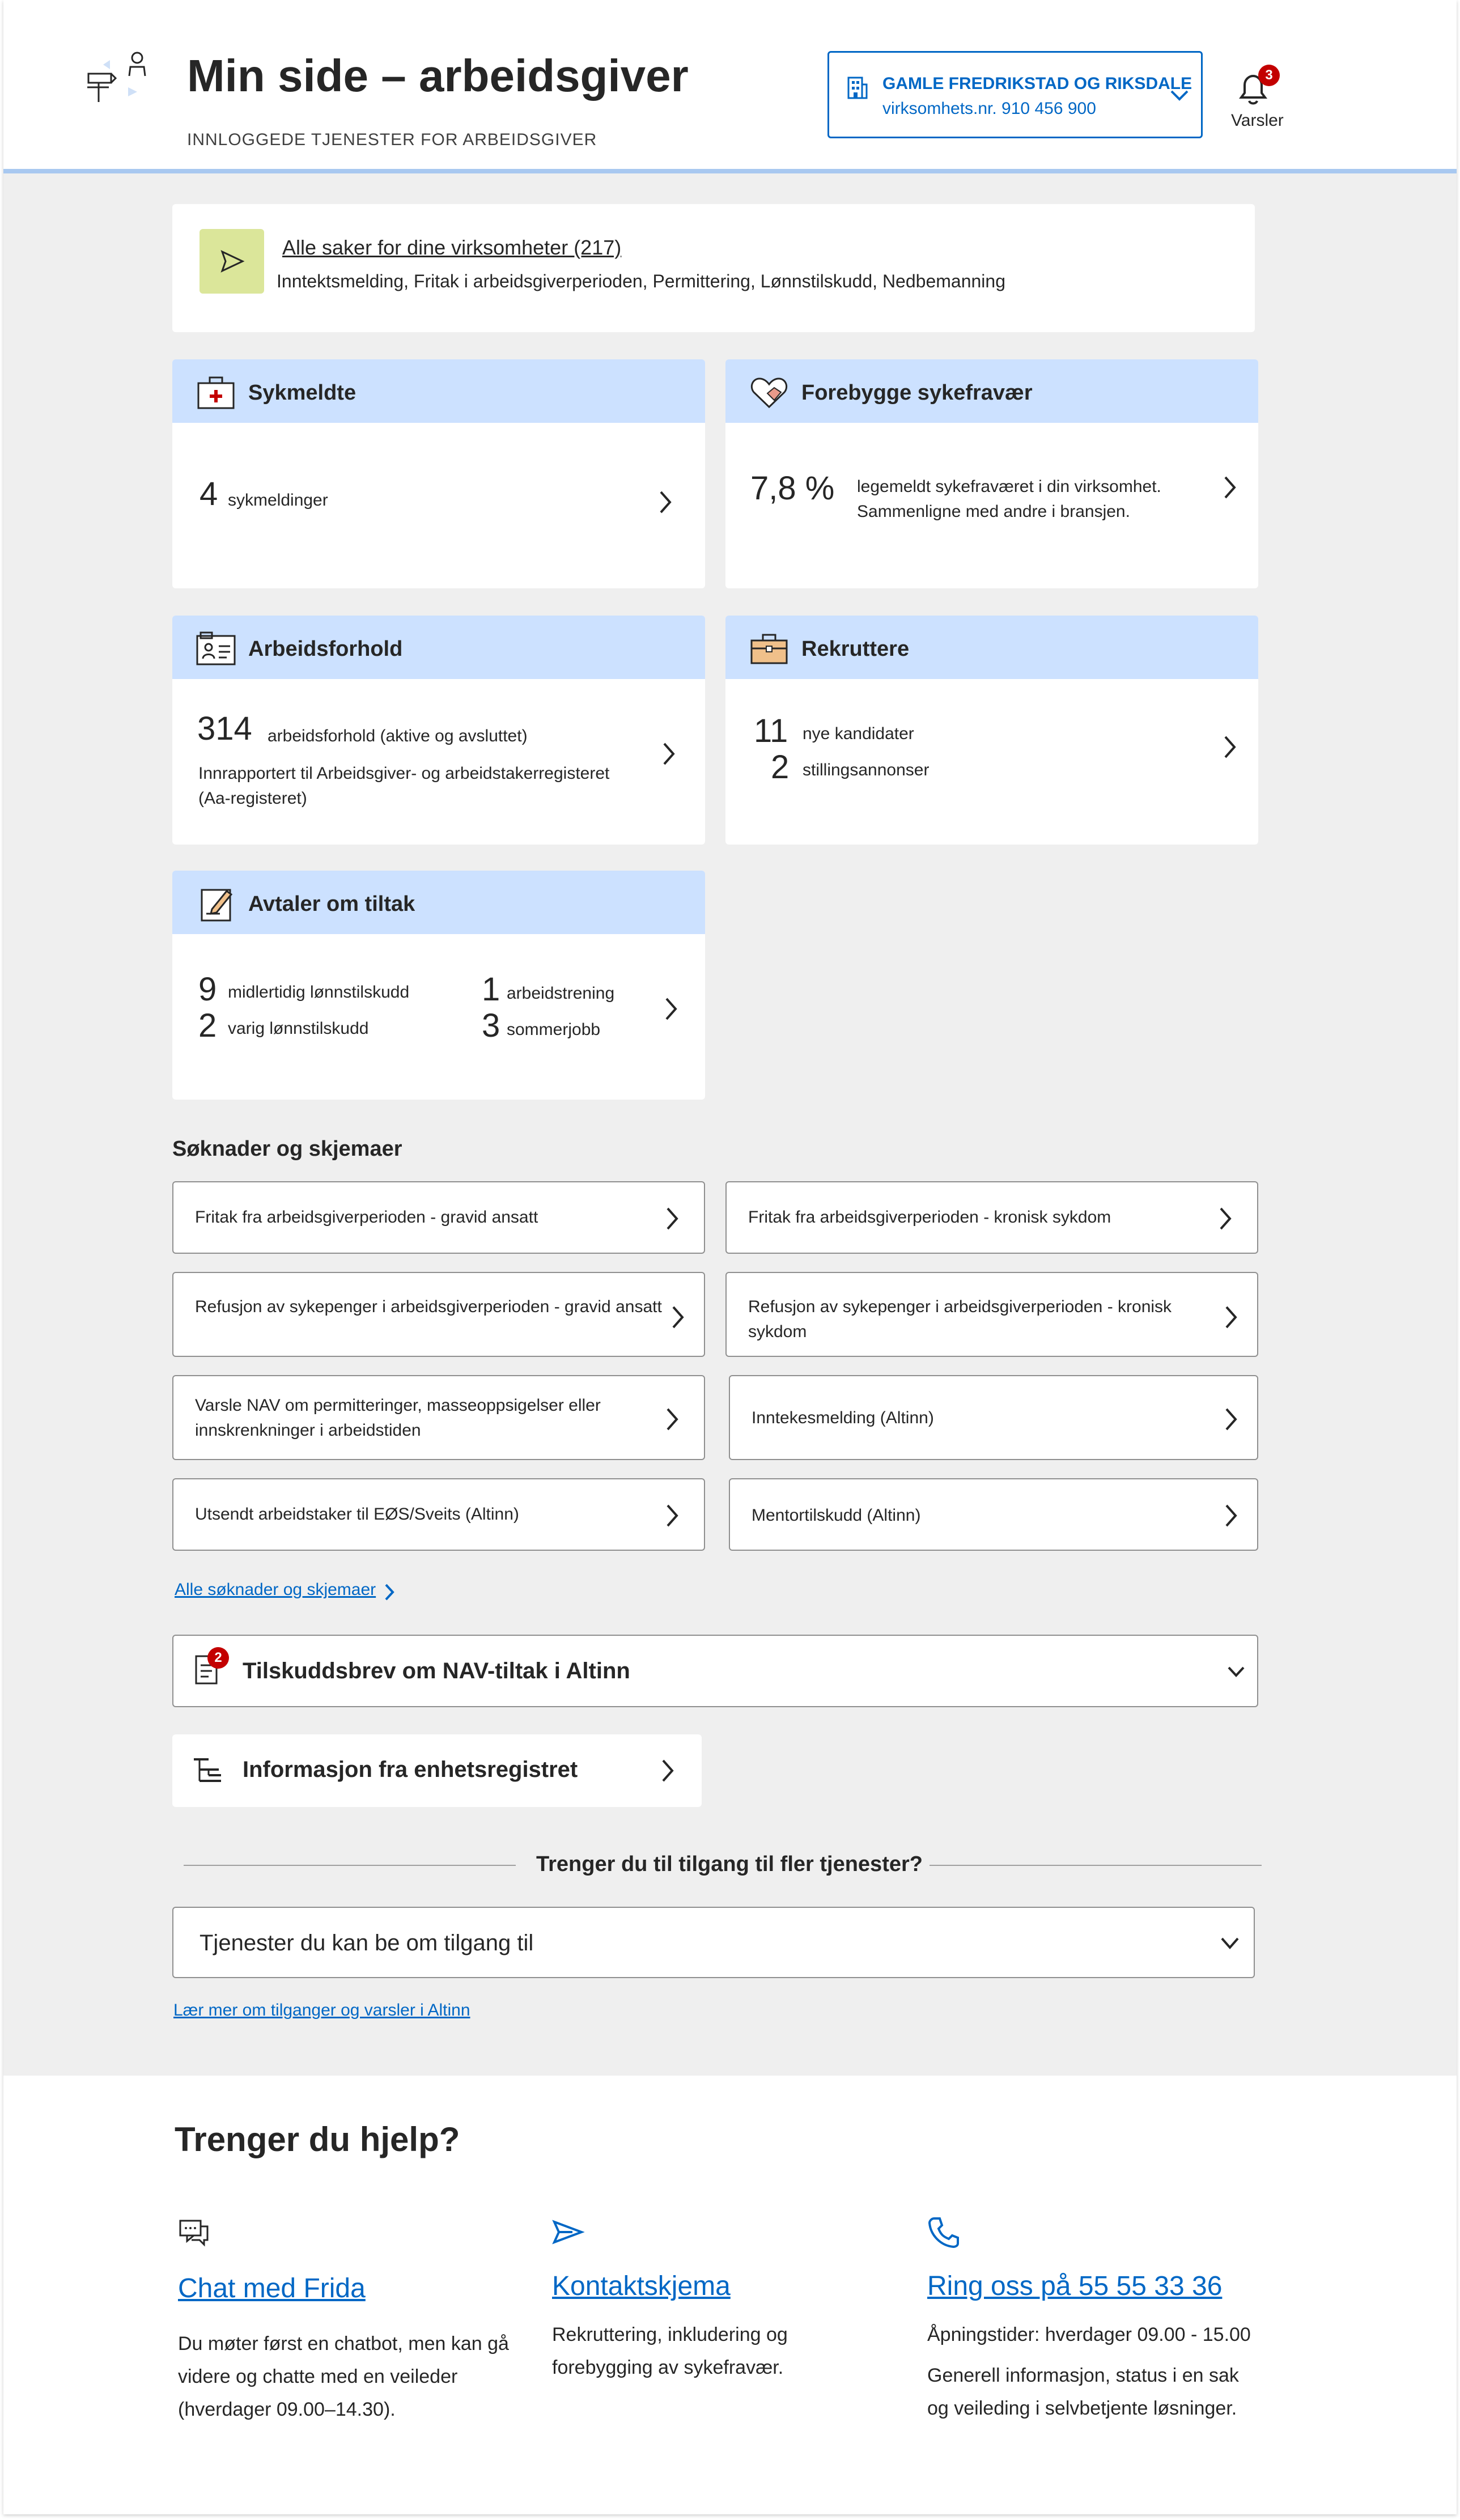 The height and width of the screenshot is (2520, 1460). What do you see at coordinates (670, 2334) in the screenshot?
I see `contact-text-1: Rekruttering, inkludering og` at bounding box center [670, 2334].